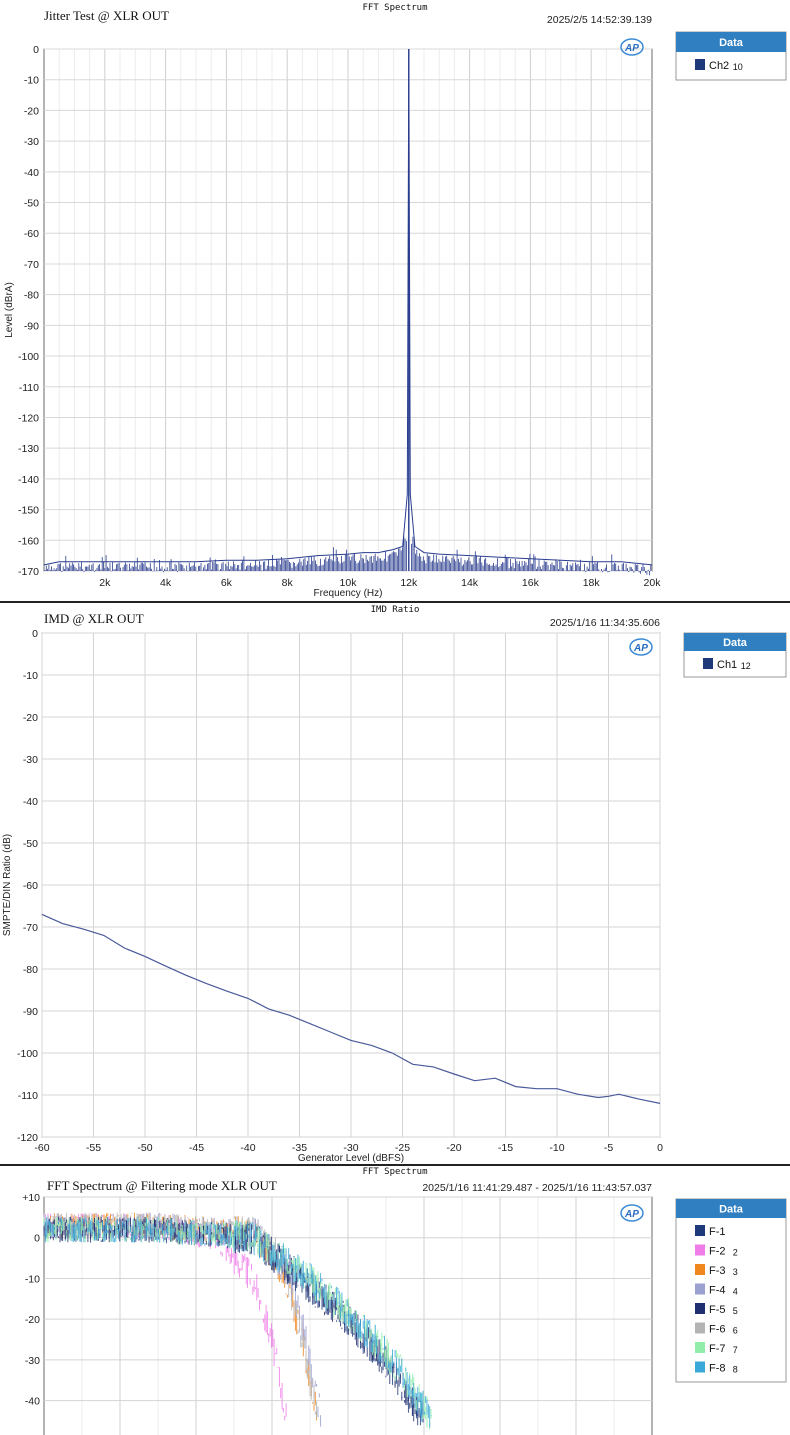 The width and height of the screenshot is (790, 1435). I want to click on legend-item-name: F-1, so click(717, 1232).